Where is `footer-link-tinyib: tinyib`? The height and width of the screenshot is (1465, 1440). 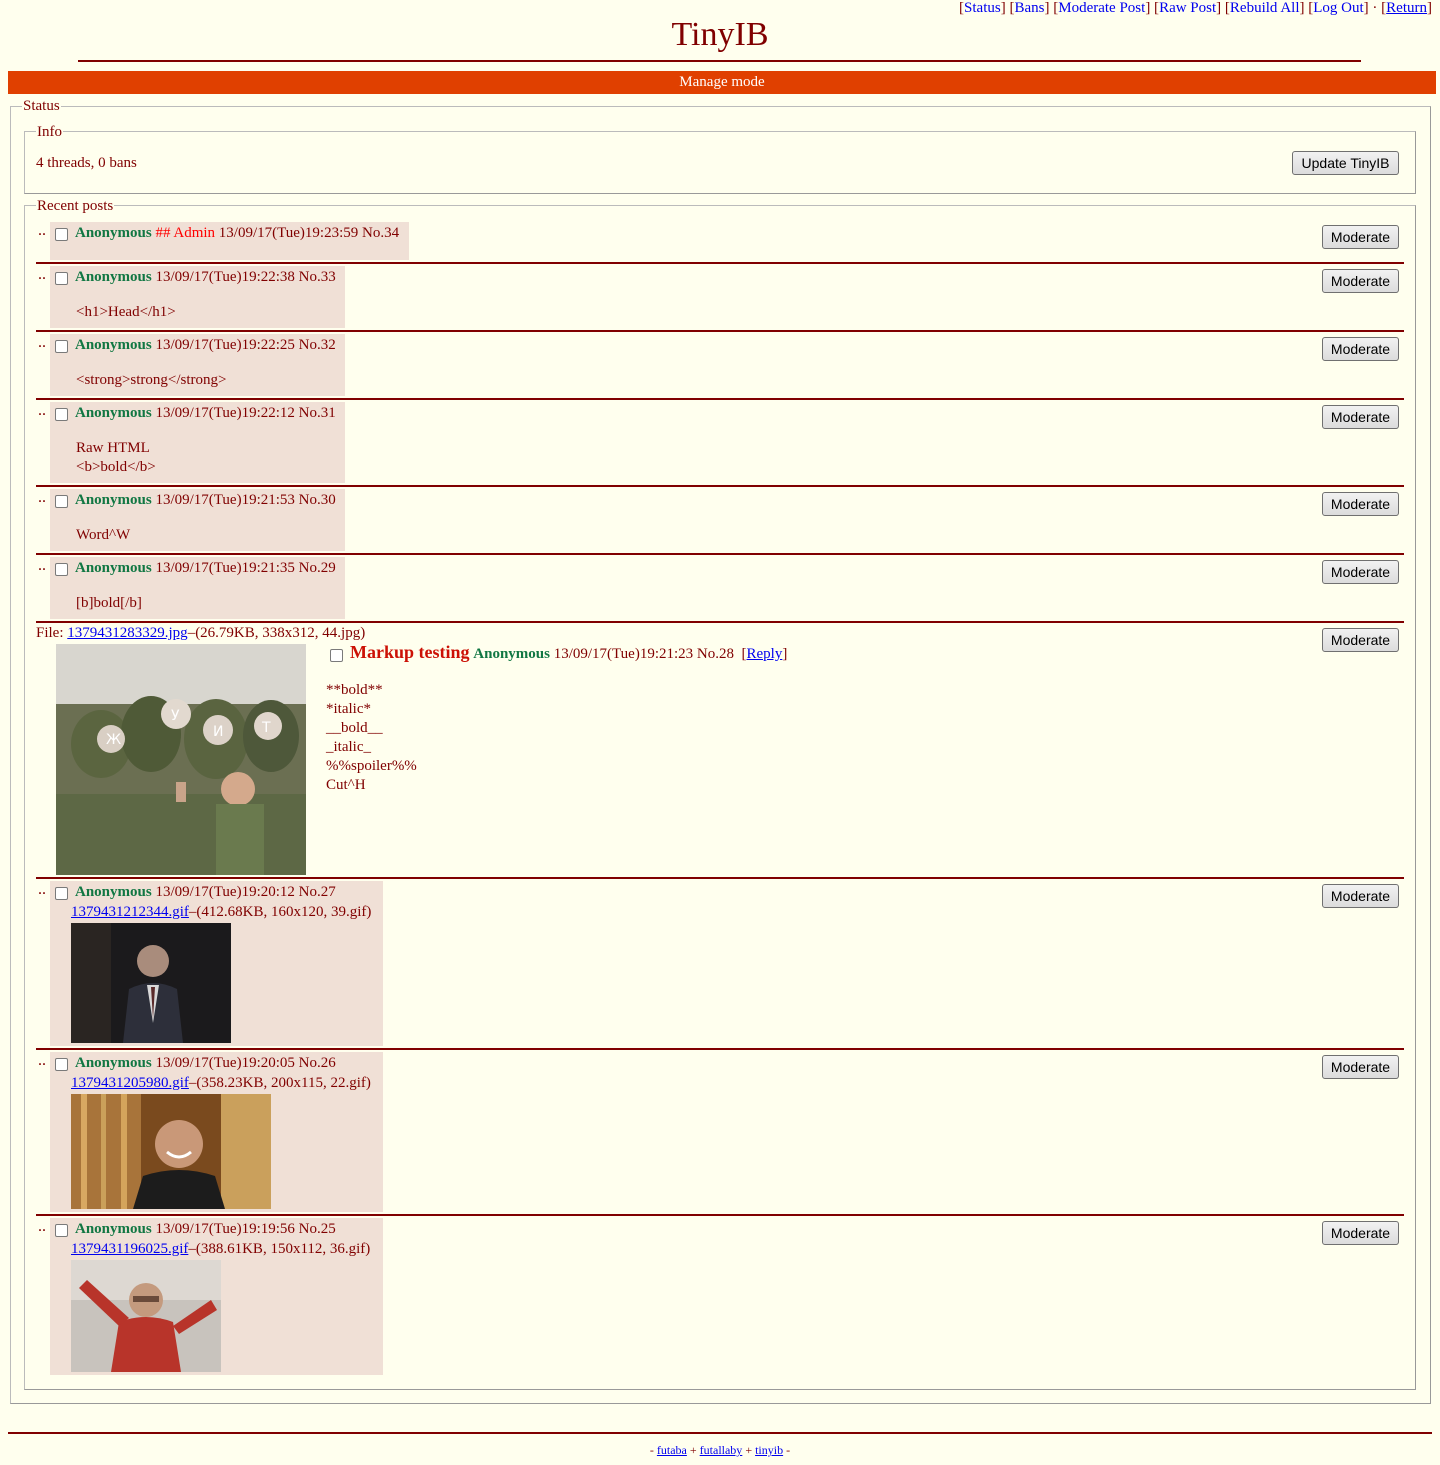 footer-link-tinyib: tinyib is located at coordinates (769, 1450).